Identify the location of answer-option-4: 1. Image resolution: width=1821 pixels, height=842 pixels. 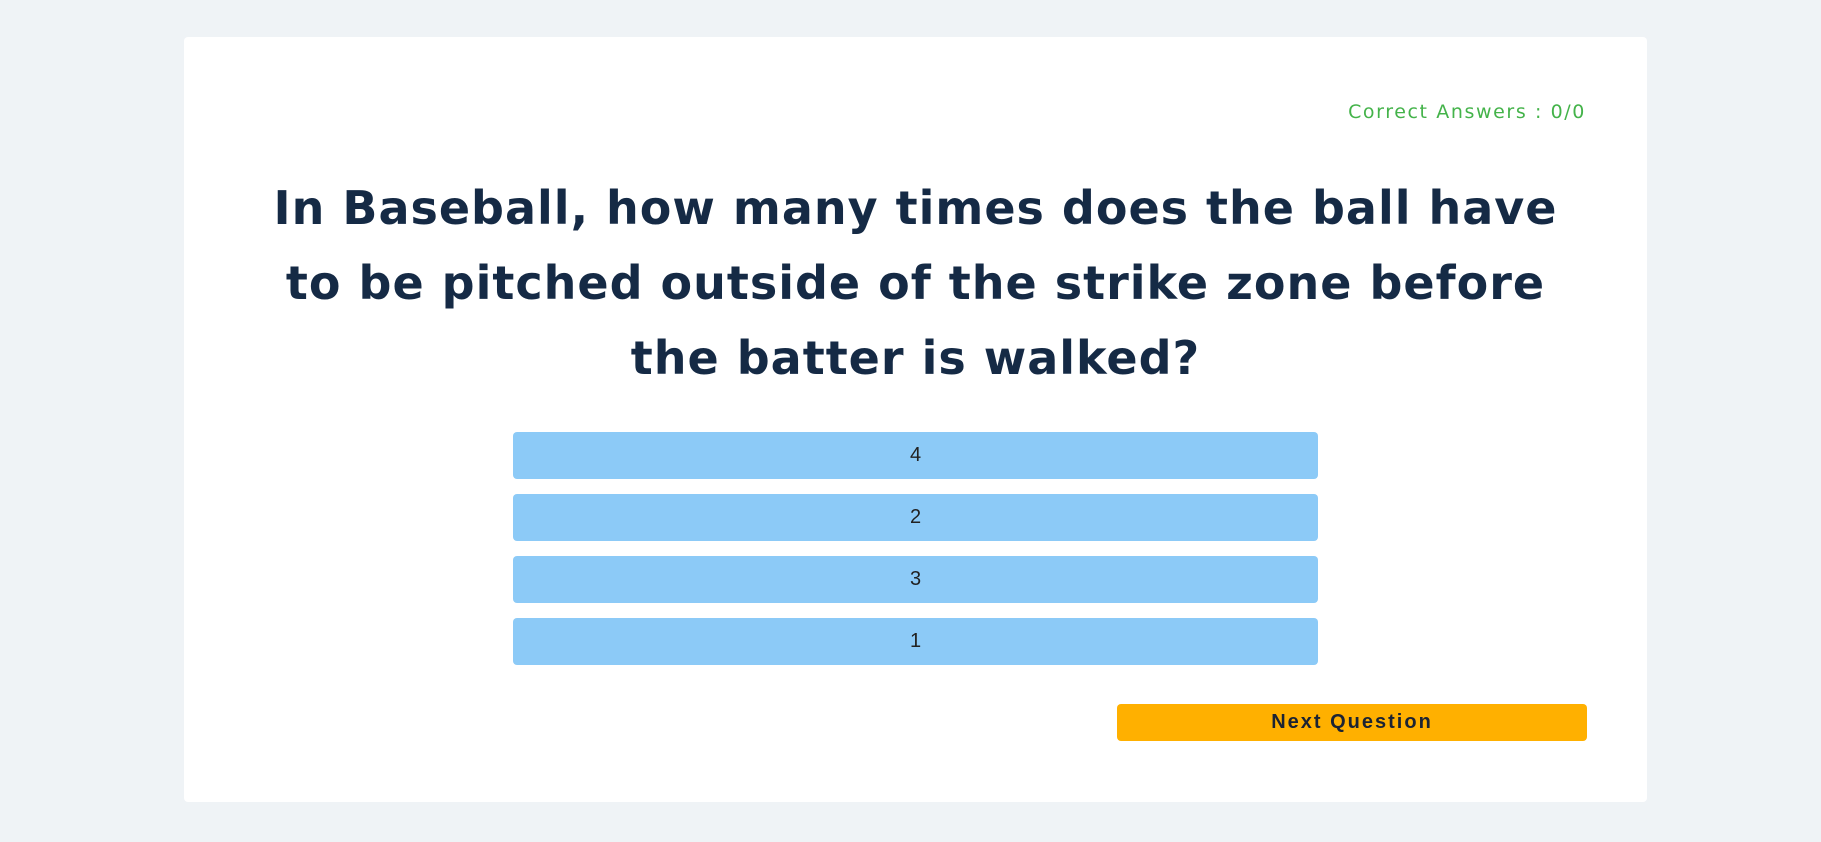
(915, 641).